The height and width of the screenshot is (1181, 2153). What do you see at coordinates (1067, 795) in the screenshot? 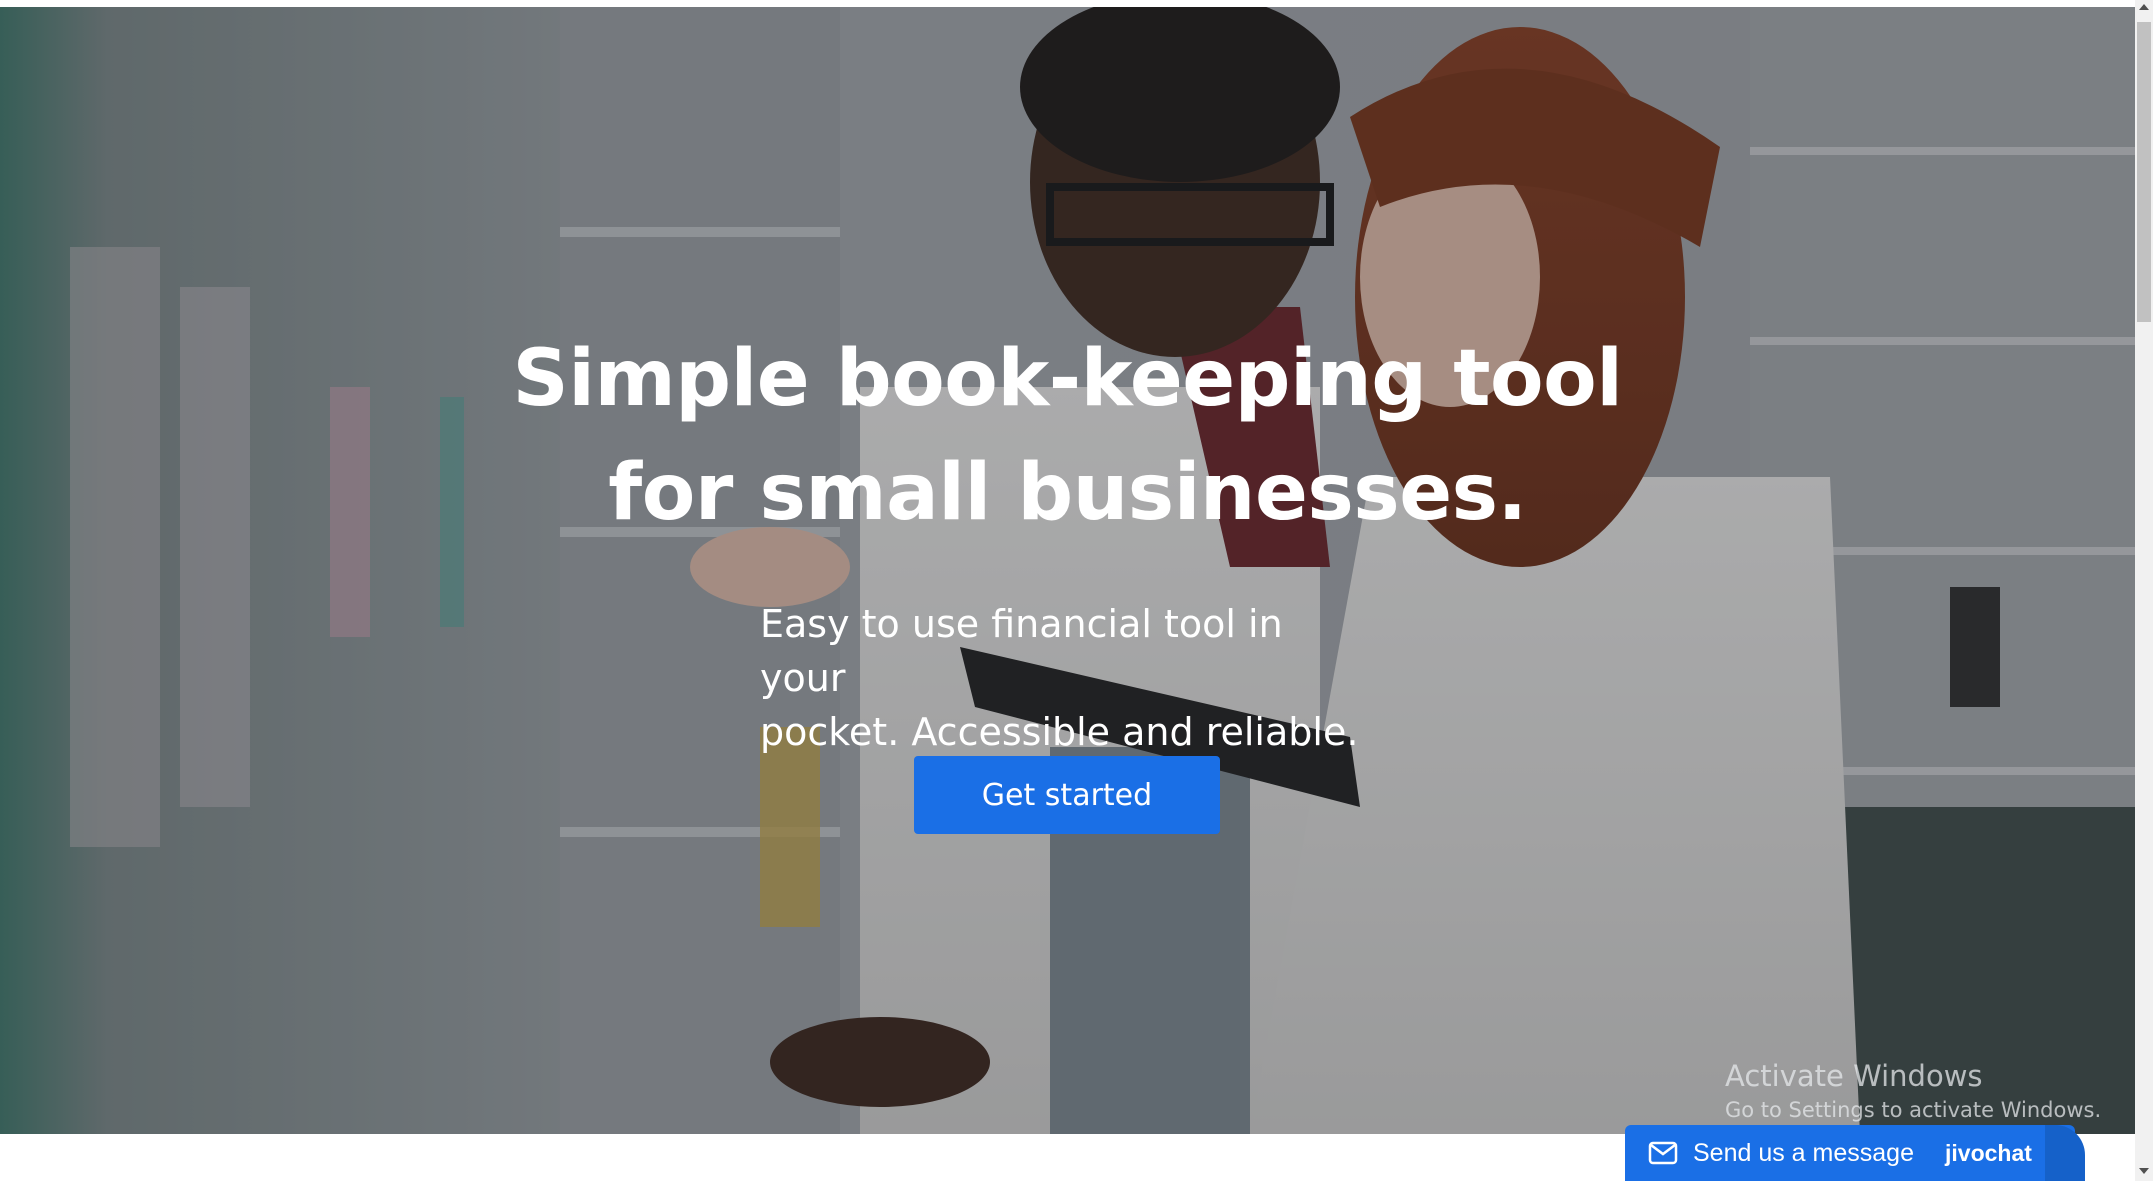
I see `get-started-button: Get started` at bounding box center [1067, 795].